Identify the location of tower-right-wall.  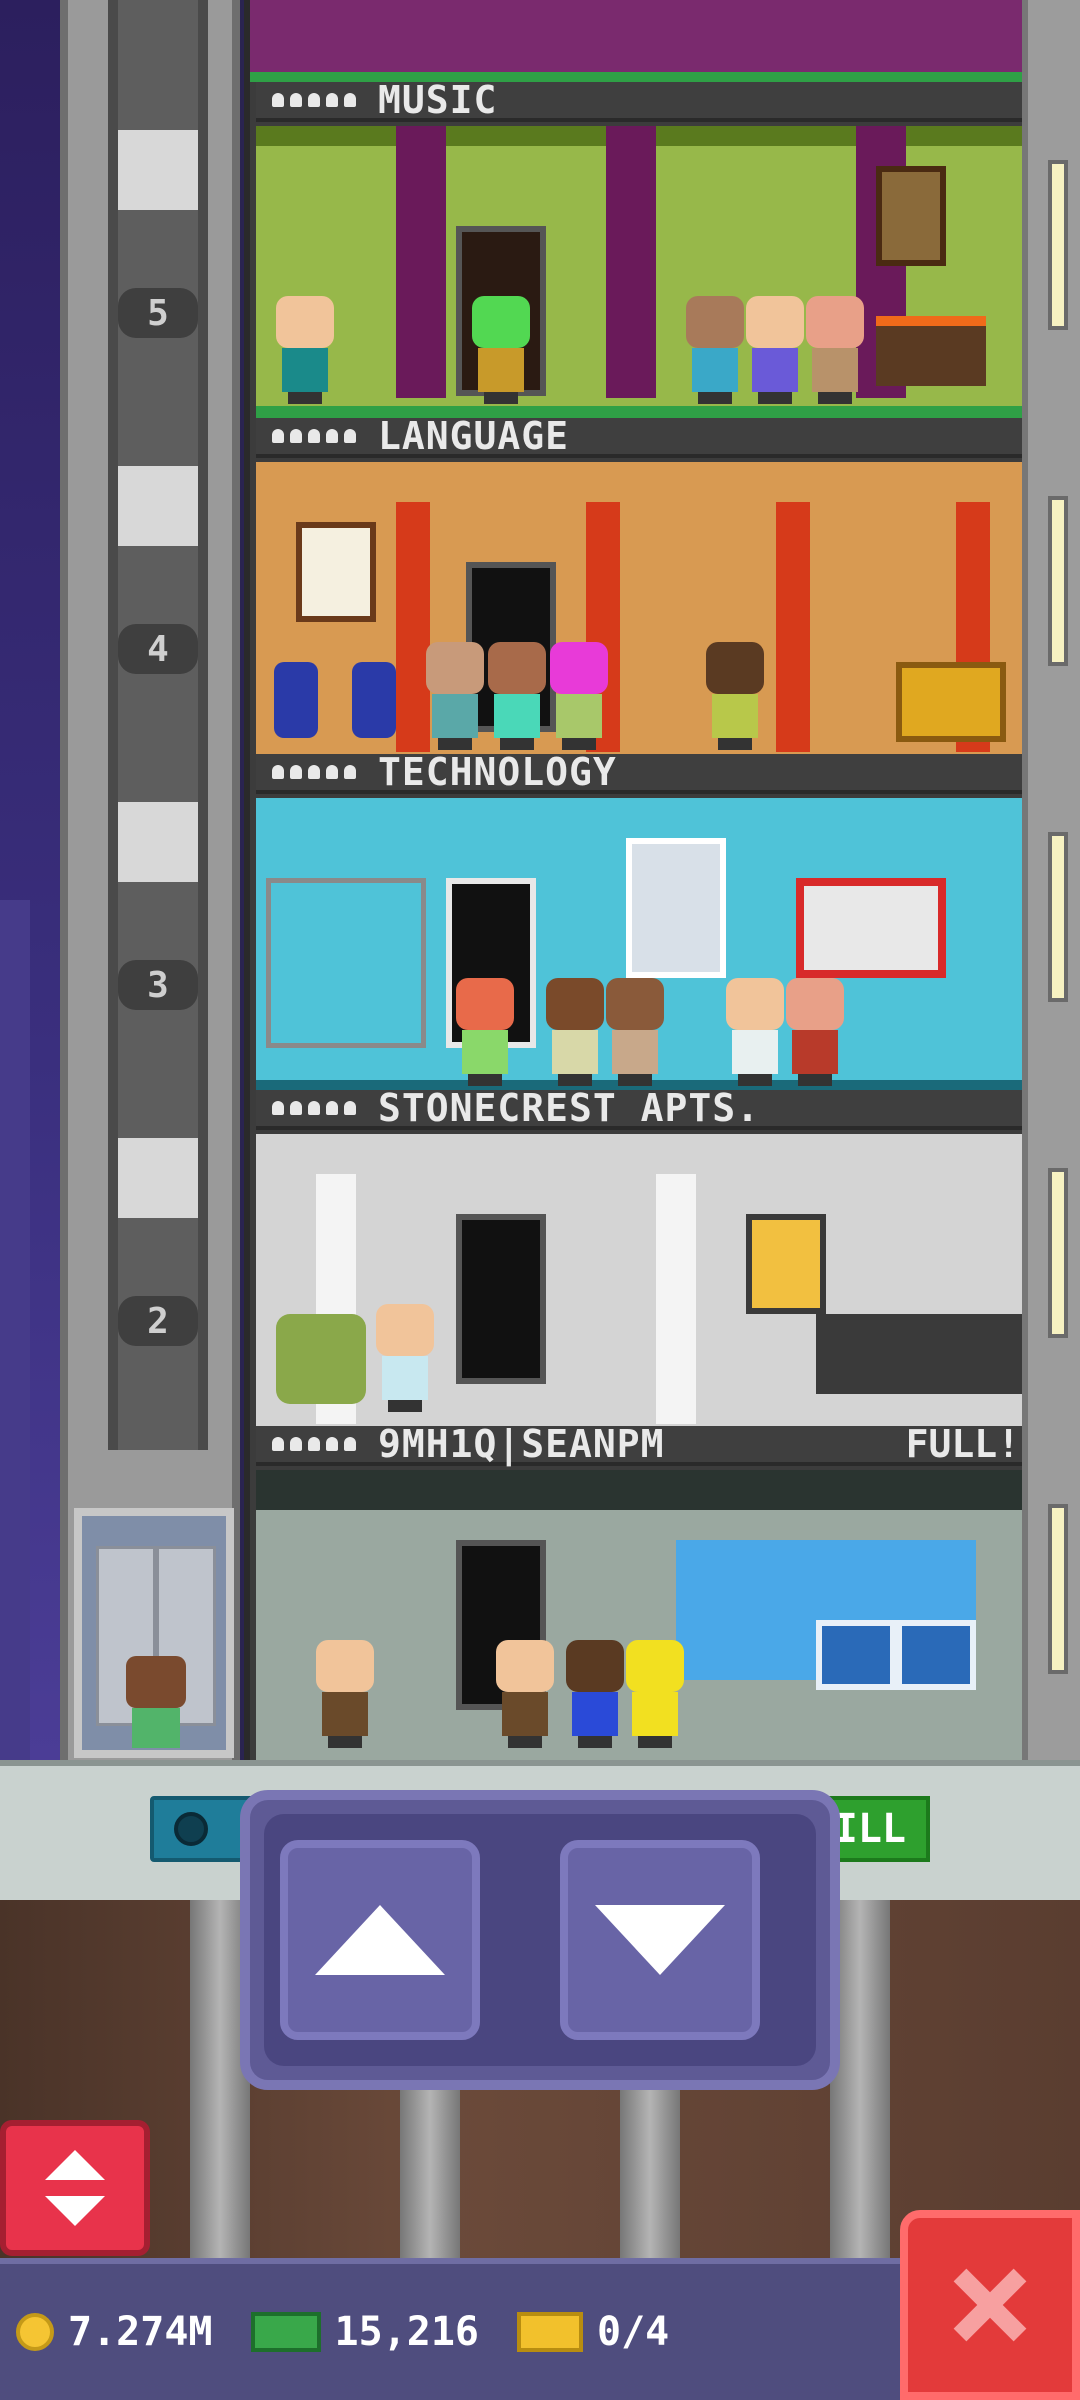
(1051, 880).